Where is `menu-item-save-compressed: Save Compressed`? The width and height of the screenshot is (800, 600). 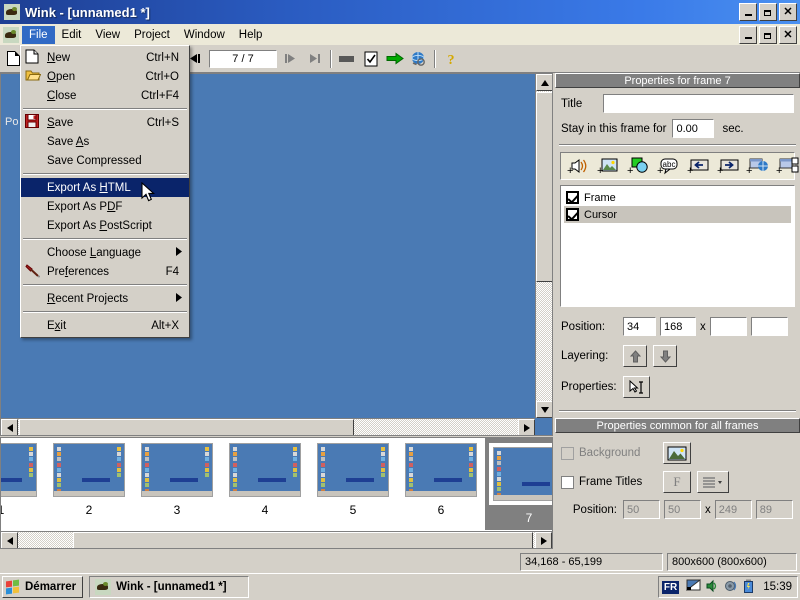 menu-item-save-compressed: Save Compressed is located at coordinates (105, 160).